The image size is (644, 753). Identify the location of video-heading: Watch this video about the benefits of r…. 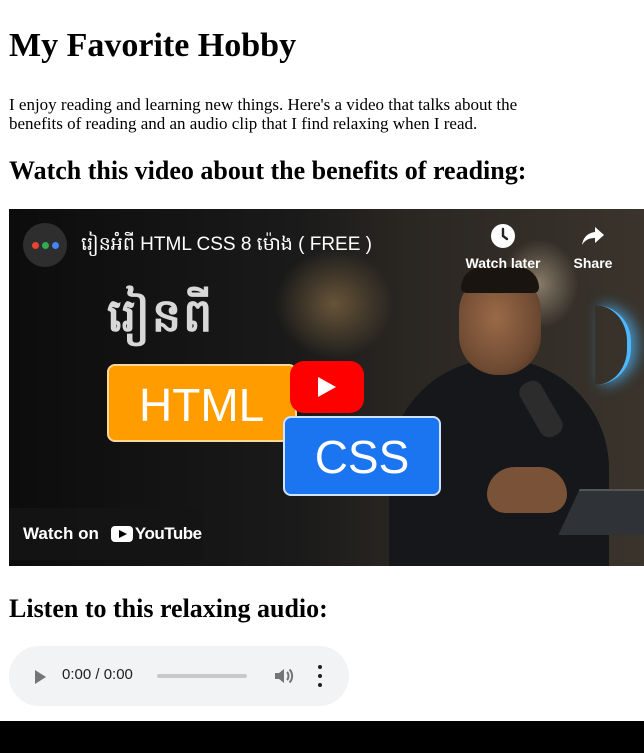
(268, 170).